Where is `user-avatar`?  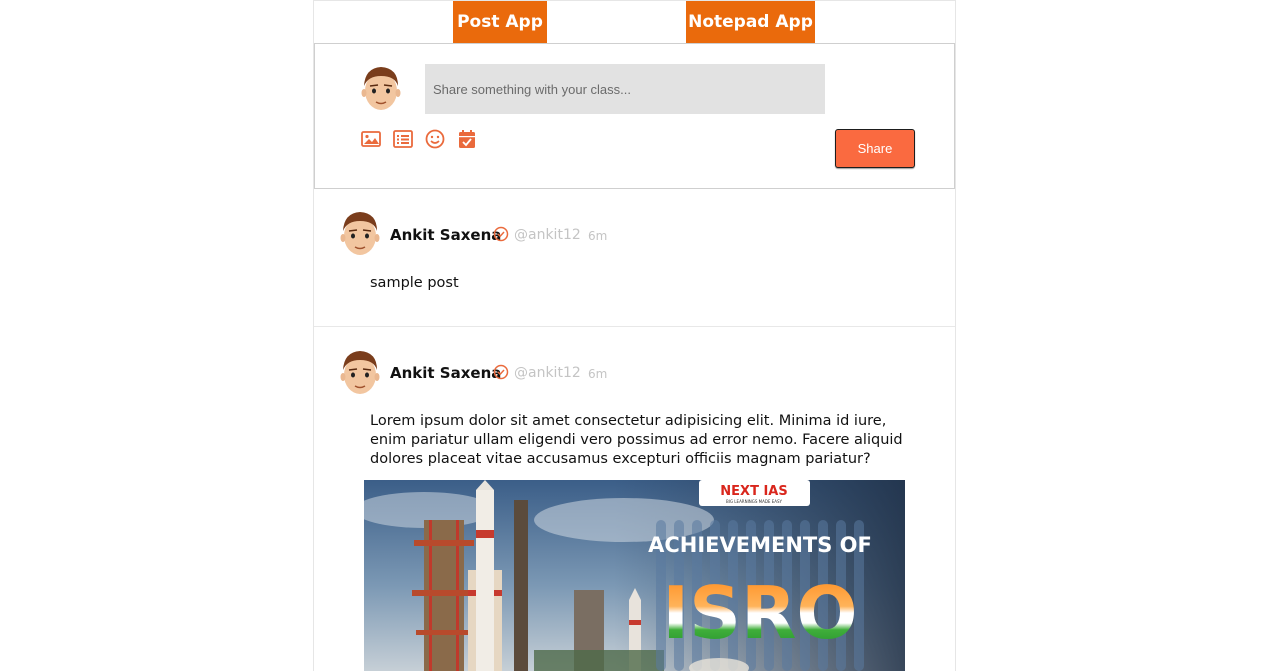 user-avatar is located at coordinates (381, 88).